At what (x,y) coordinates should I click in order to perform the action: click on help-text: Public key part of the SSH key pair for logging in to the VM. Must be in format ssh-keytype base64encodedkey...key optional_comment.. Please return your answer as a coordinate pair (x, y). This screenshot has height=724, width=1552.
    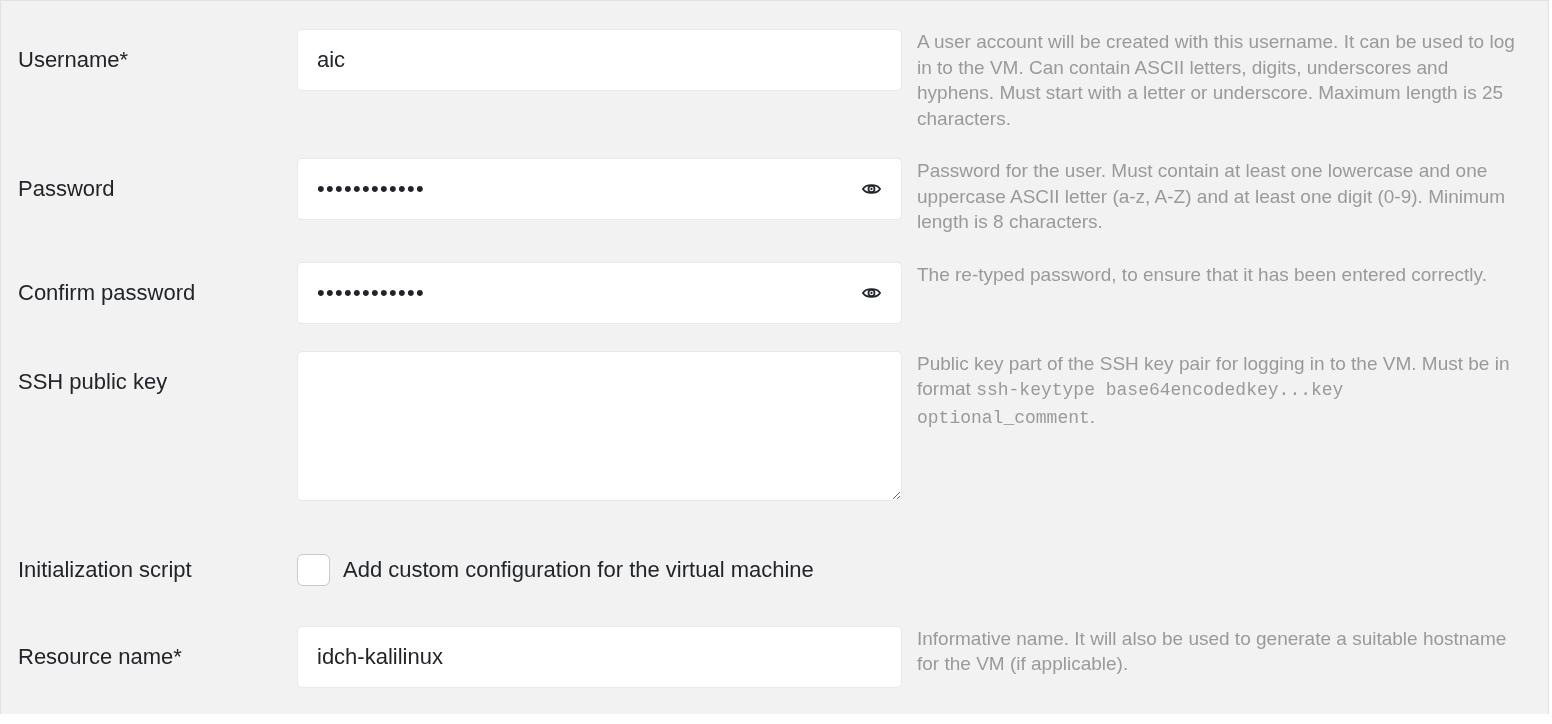
    Looking at the image, I should click on (1213, 390).